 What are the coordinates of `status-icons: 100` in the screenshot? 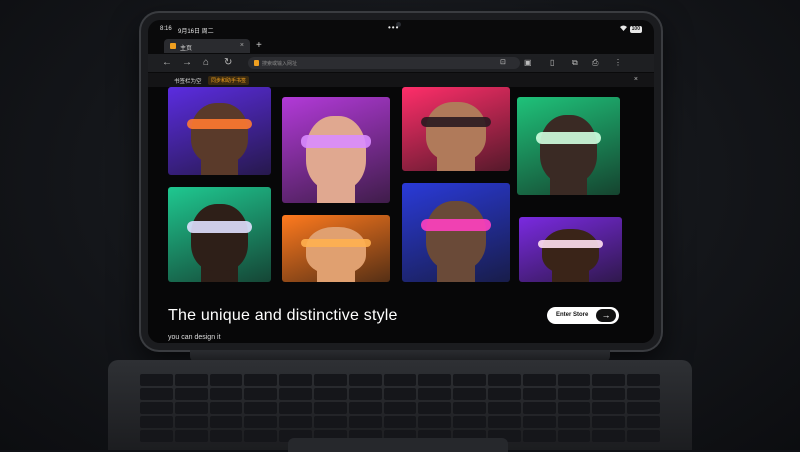 It's located at (630, 29).